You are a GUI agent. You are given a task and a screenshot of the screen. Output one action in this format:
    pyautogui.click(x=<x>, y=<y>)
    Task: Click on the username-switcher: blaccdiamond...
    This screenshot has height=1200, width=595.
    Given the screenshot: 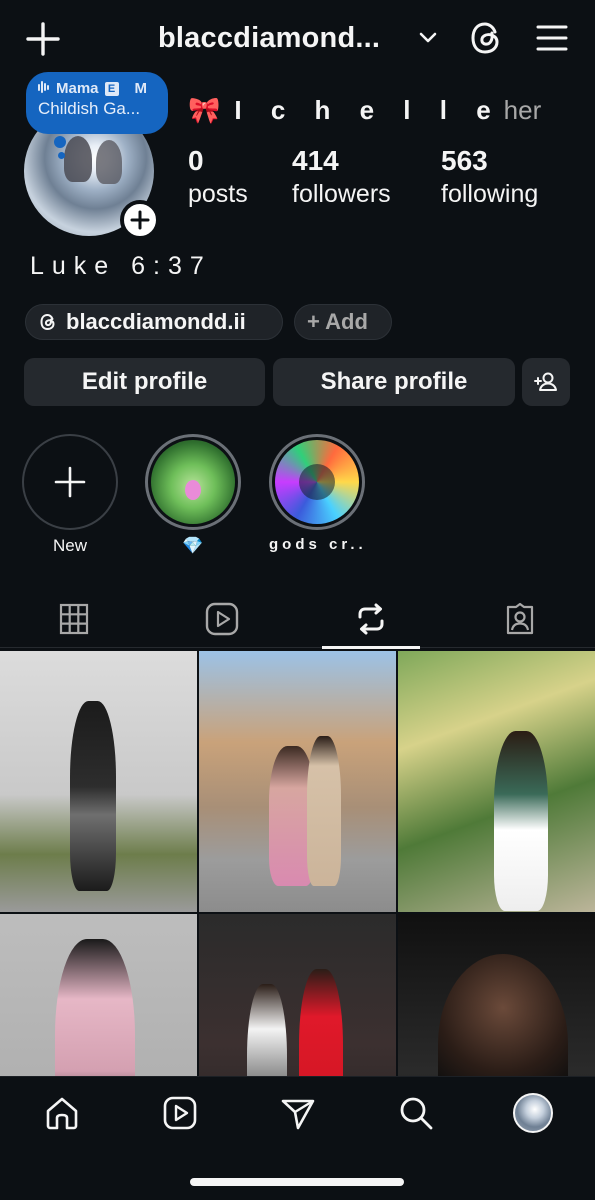 What is the action you would take?
    pyautogui.click(x=269, y=38)
    